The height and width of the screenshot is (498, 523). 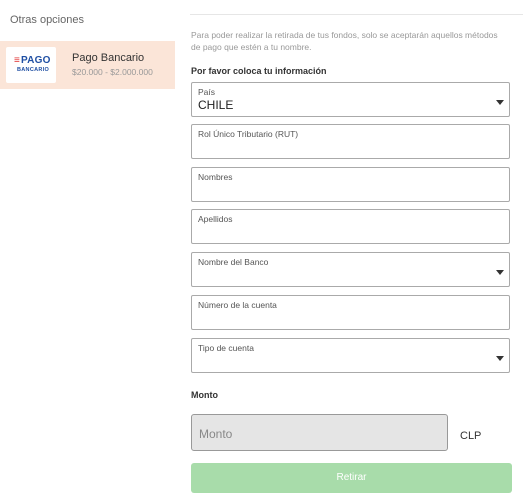 What do you see at coordinates (319, 432) in the screenshot?
I see `amount-input: Monto` at bounding box center [319, 432].